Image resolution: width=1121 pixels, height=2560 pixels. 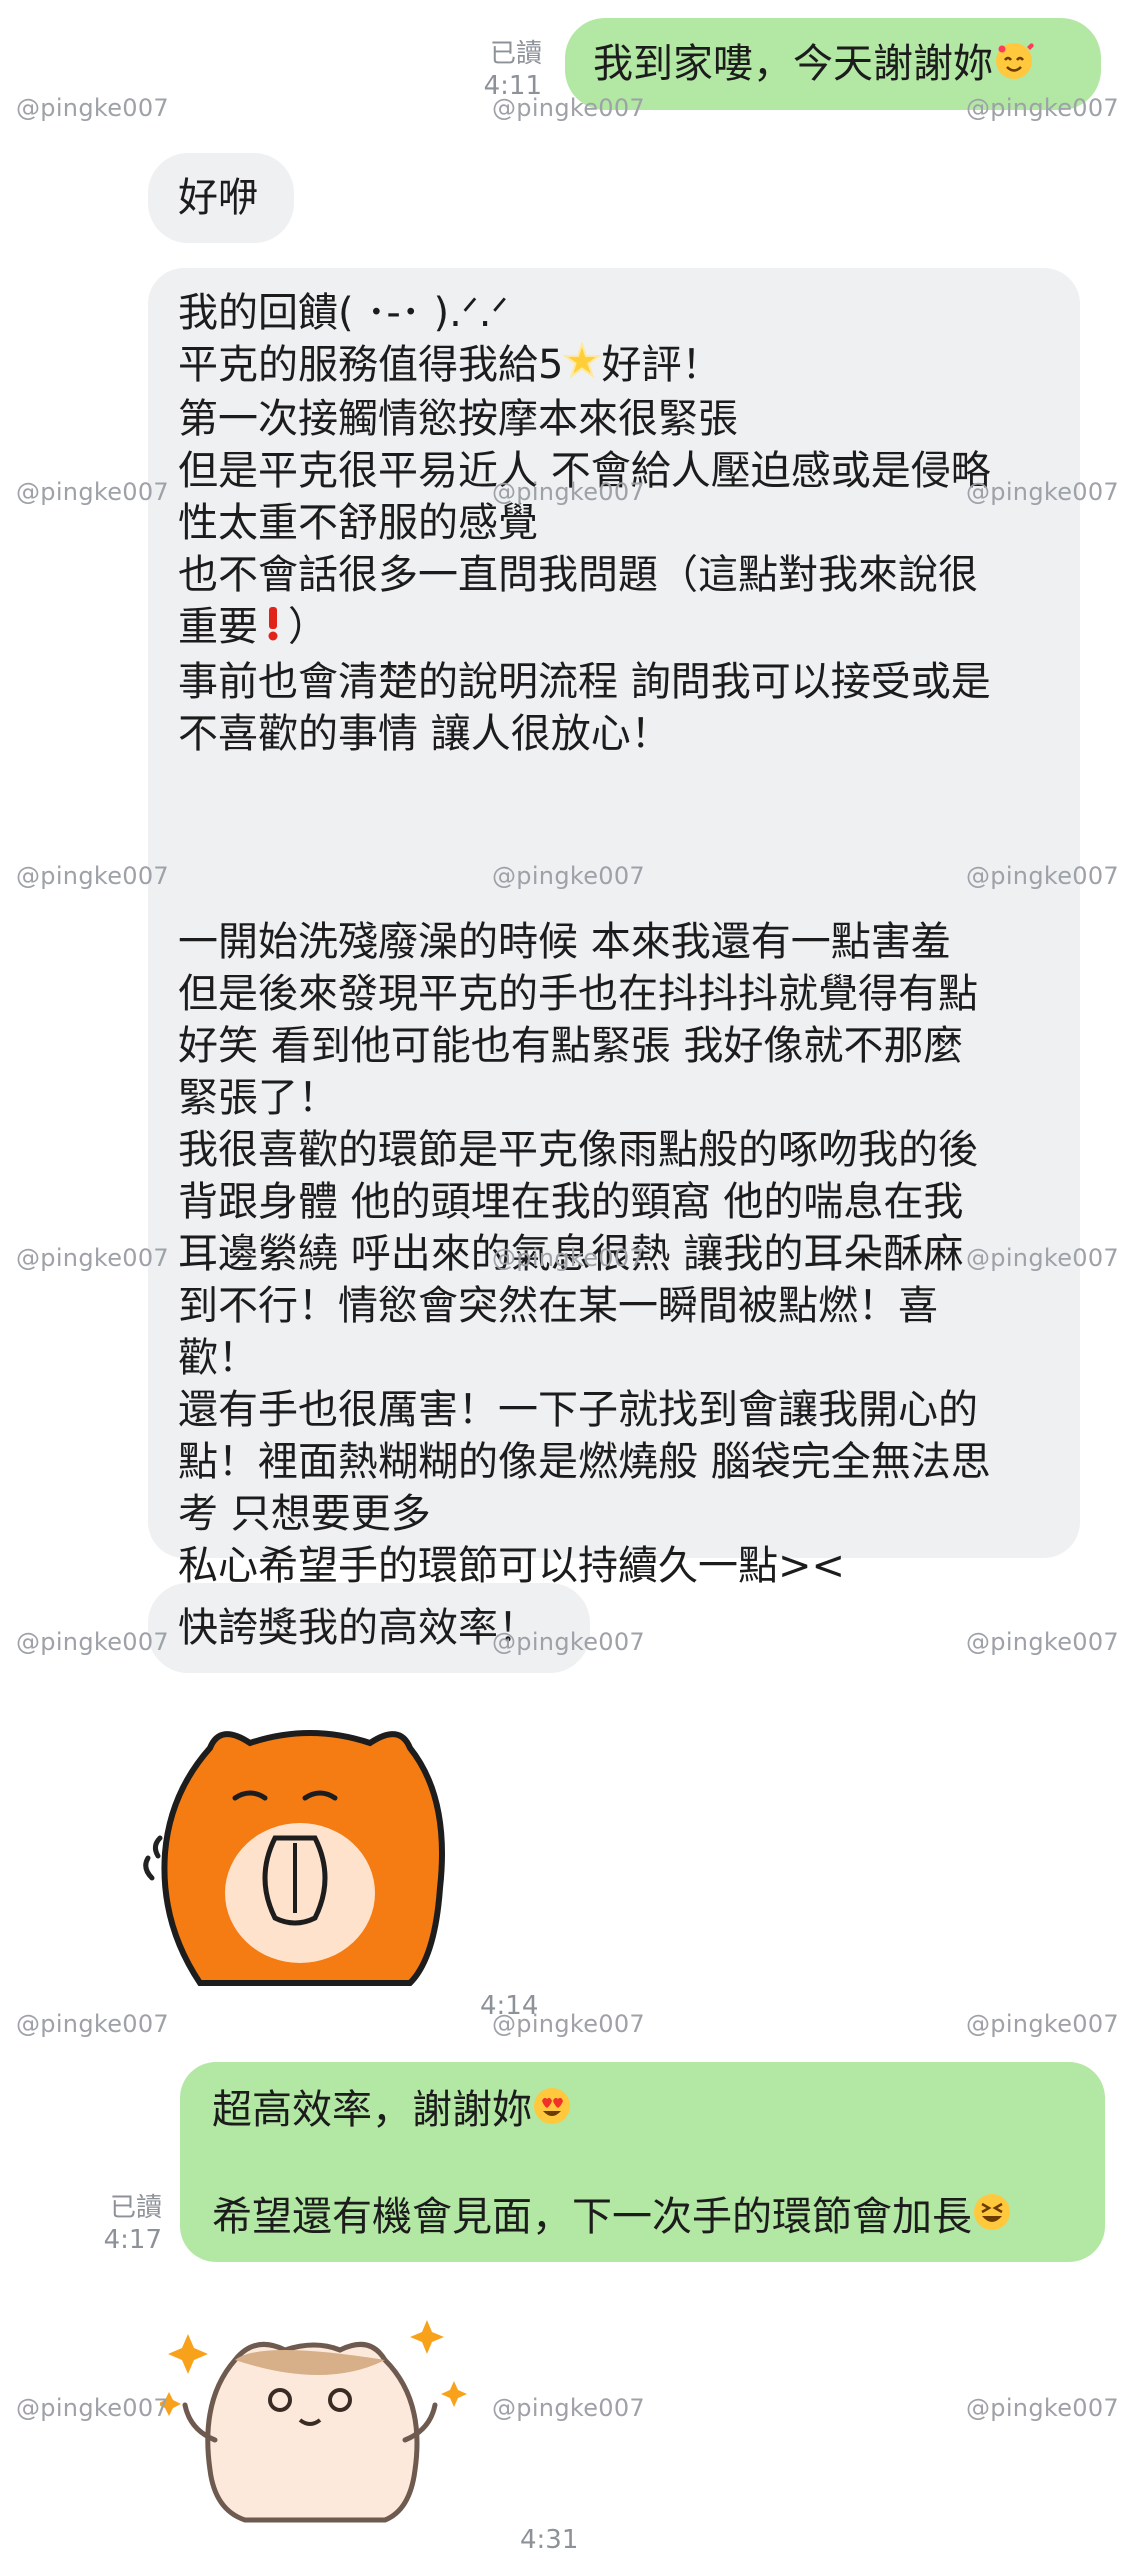 I want to click on message-line: 緊張了！, so click(x=258, y=1097).